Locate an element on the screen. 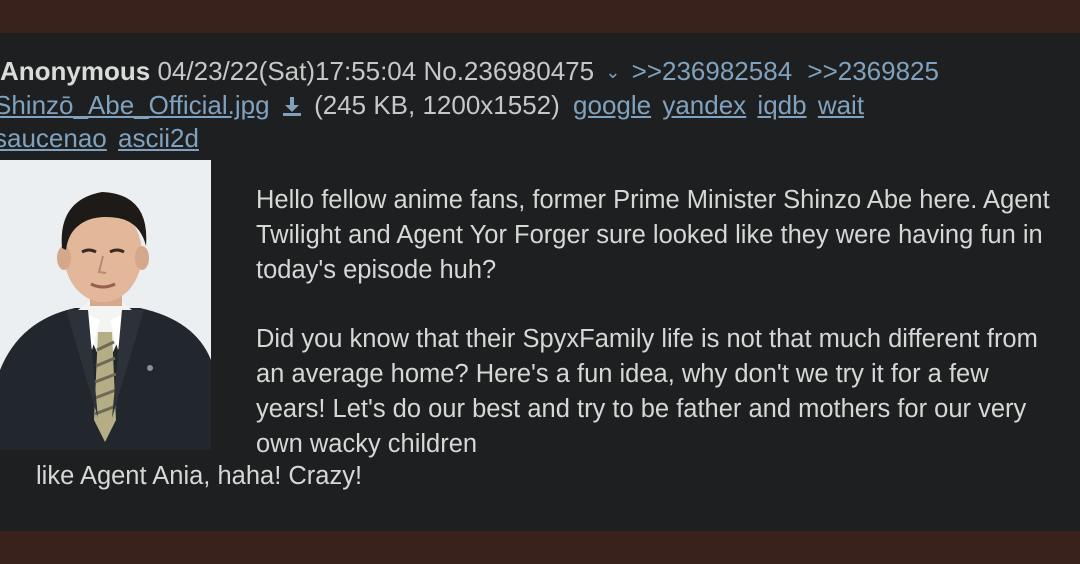 Image resolution: width=1080 pixels, height=564 pixels. search-link-wait: wait is located at coordinates (841, 105).